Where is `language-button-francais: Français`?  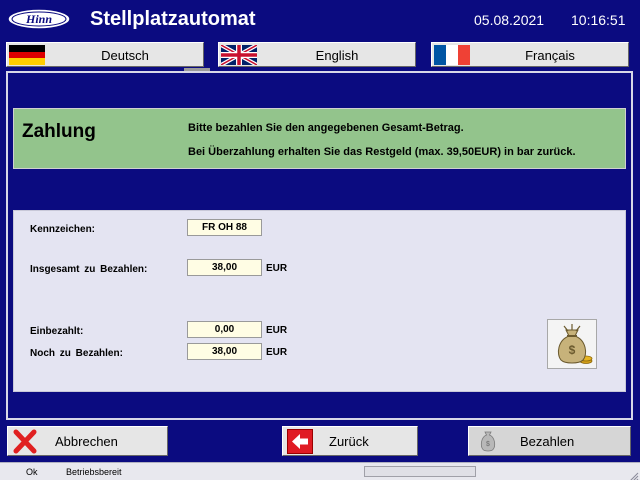 language-button-francais: Français is located at coordinates (530, 54).